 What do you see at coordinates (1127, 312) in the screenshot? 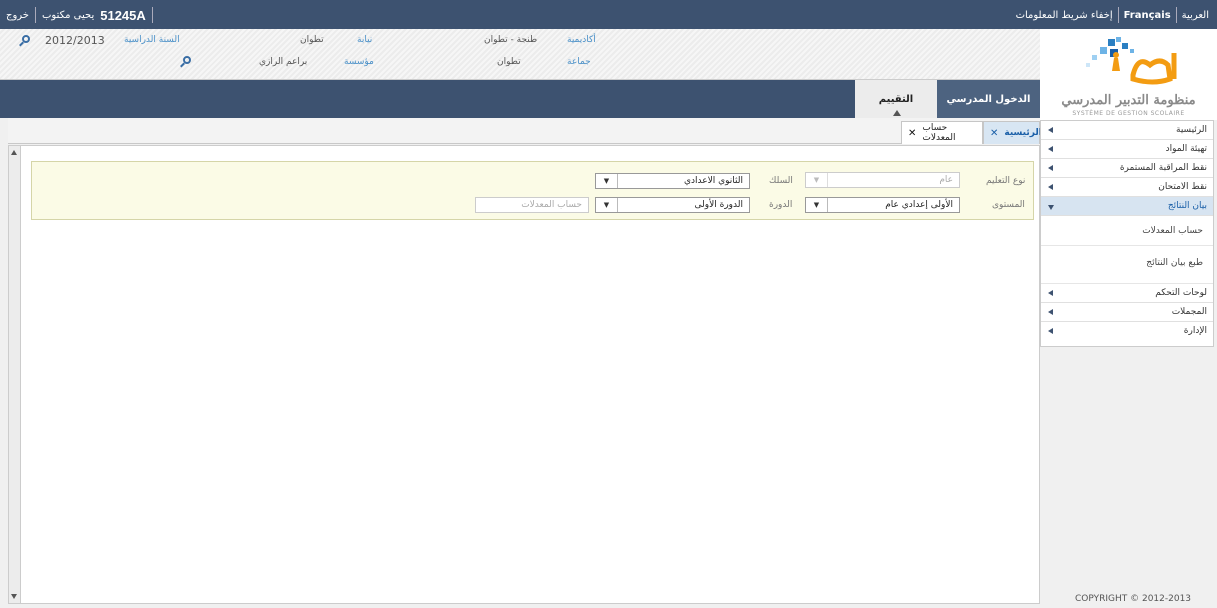
I see `sidebar-item-summaries: المجملات` at bounding box center [1127, 312].